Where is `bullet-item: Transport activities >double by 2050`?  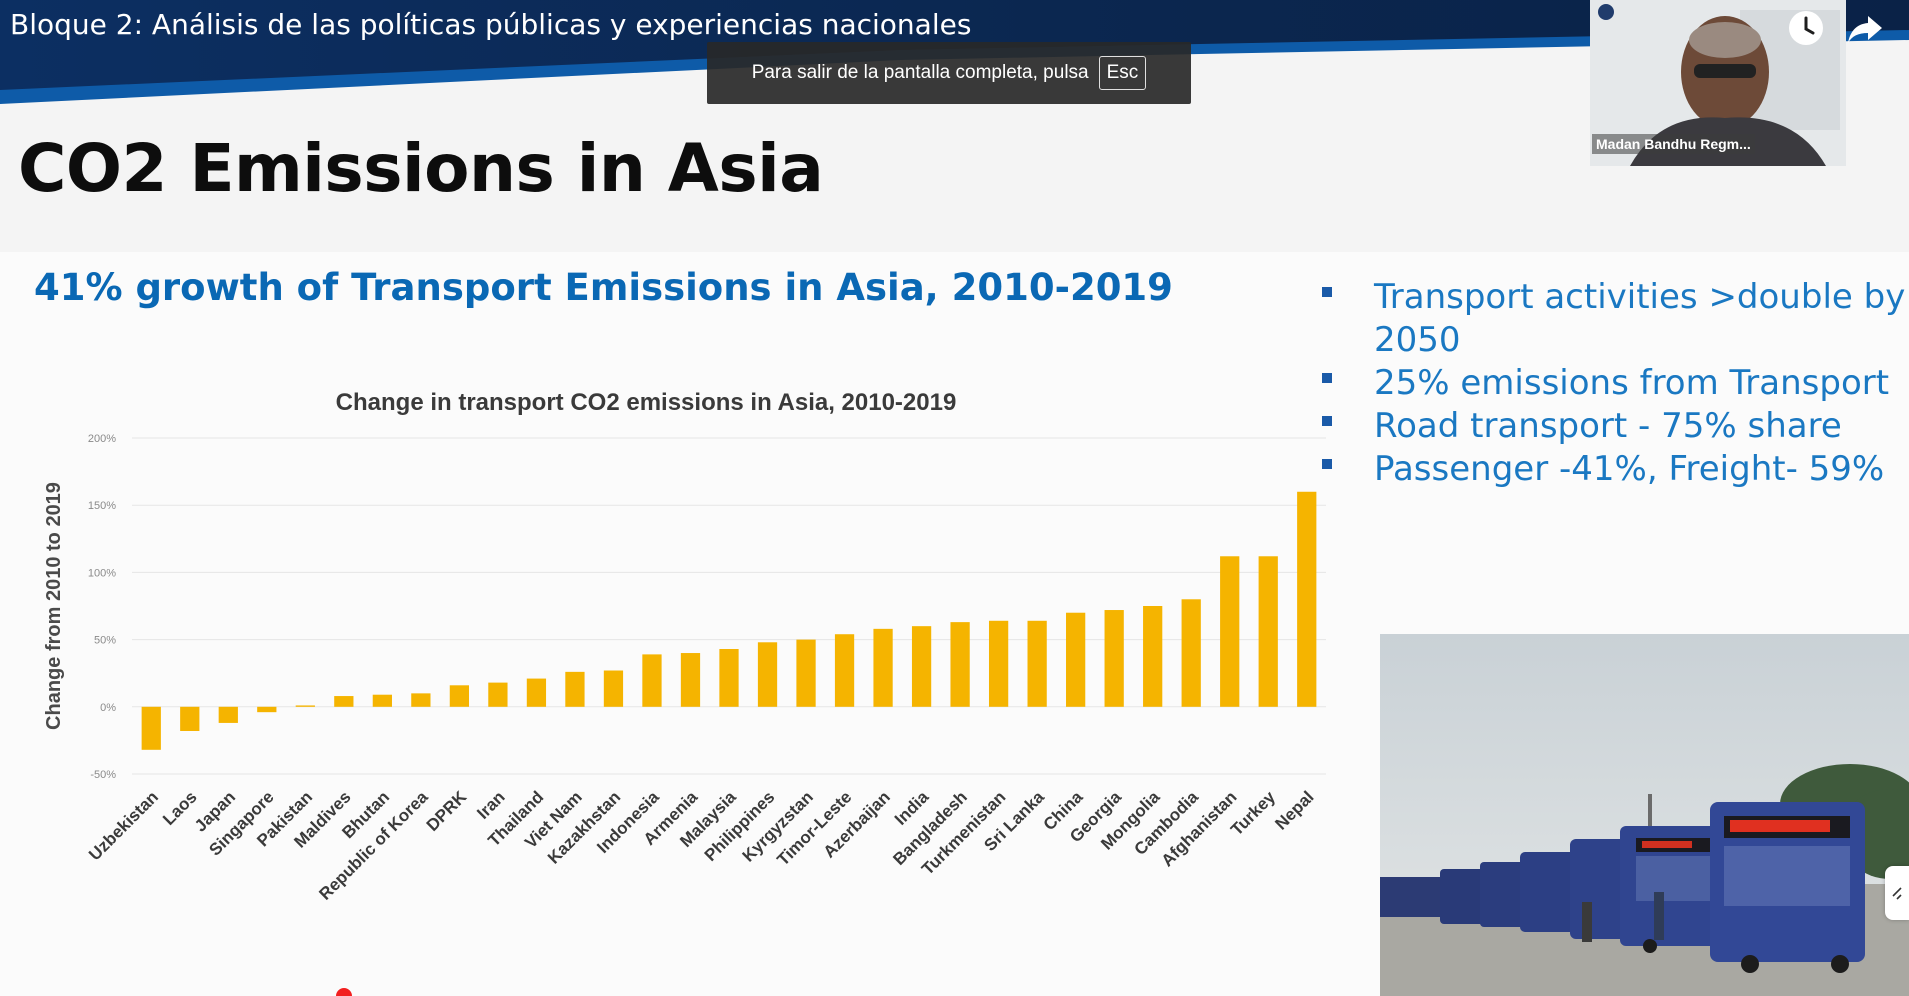 bullet-item: Transport activities >double by 2050 is located at coordinates (1613, 319).